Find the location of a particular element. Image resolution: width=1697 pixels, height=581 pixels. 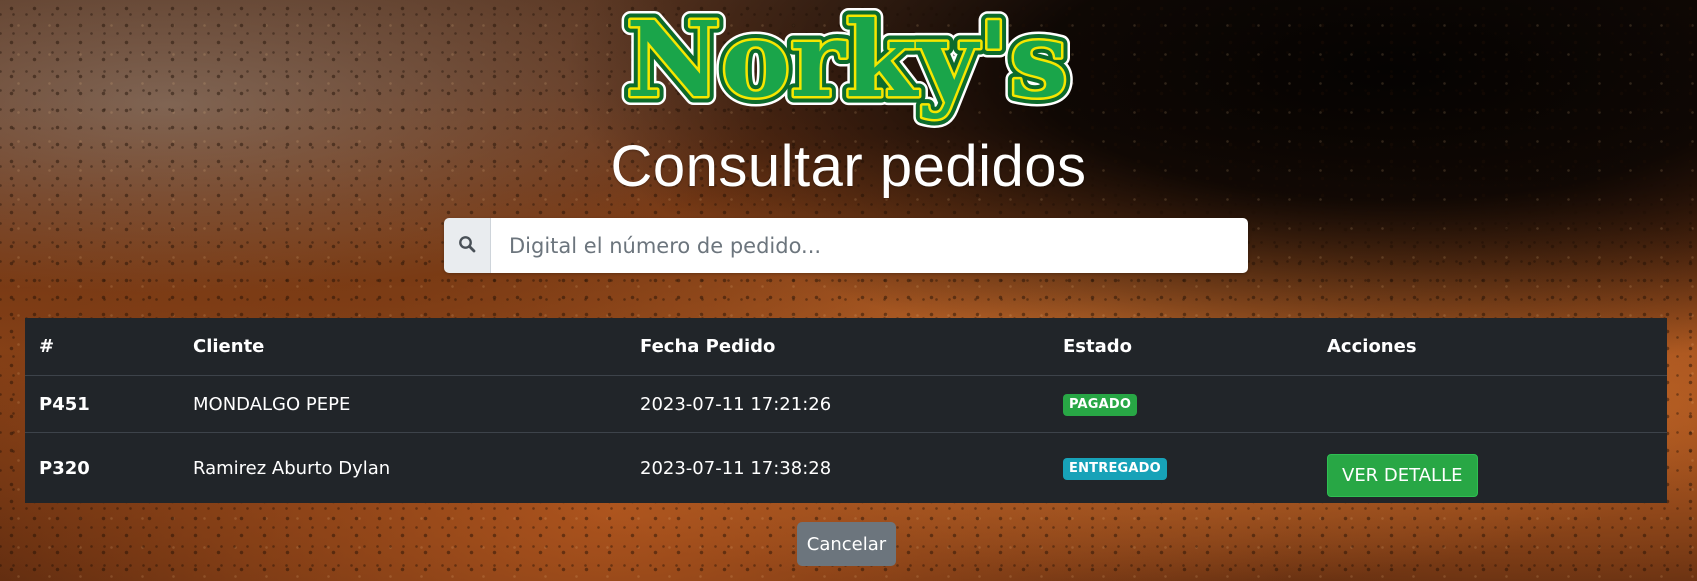

header-estado: Estado is located at coordinates (1181, 347).